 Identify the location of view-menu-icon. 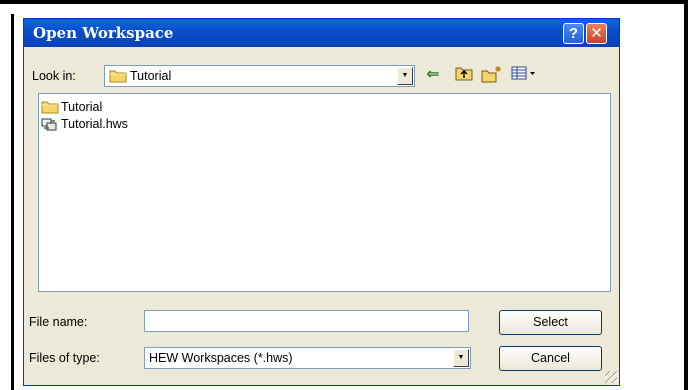
(523, 73).